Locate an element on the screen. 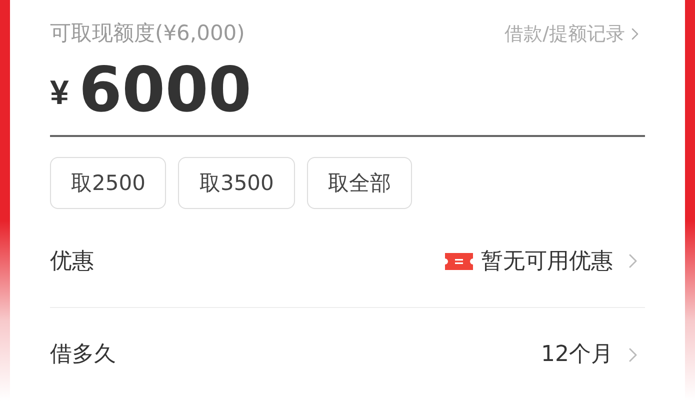 Image resolution: width=695 pixels, height=401 pixels. amount-option-button: 取全部 is located at coordinates (359, 183).